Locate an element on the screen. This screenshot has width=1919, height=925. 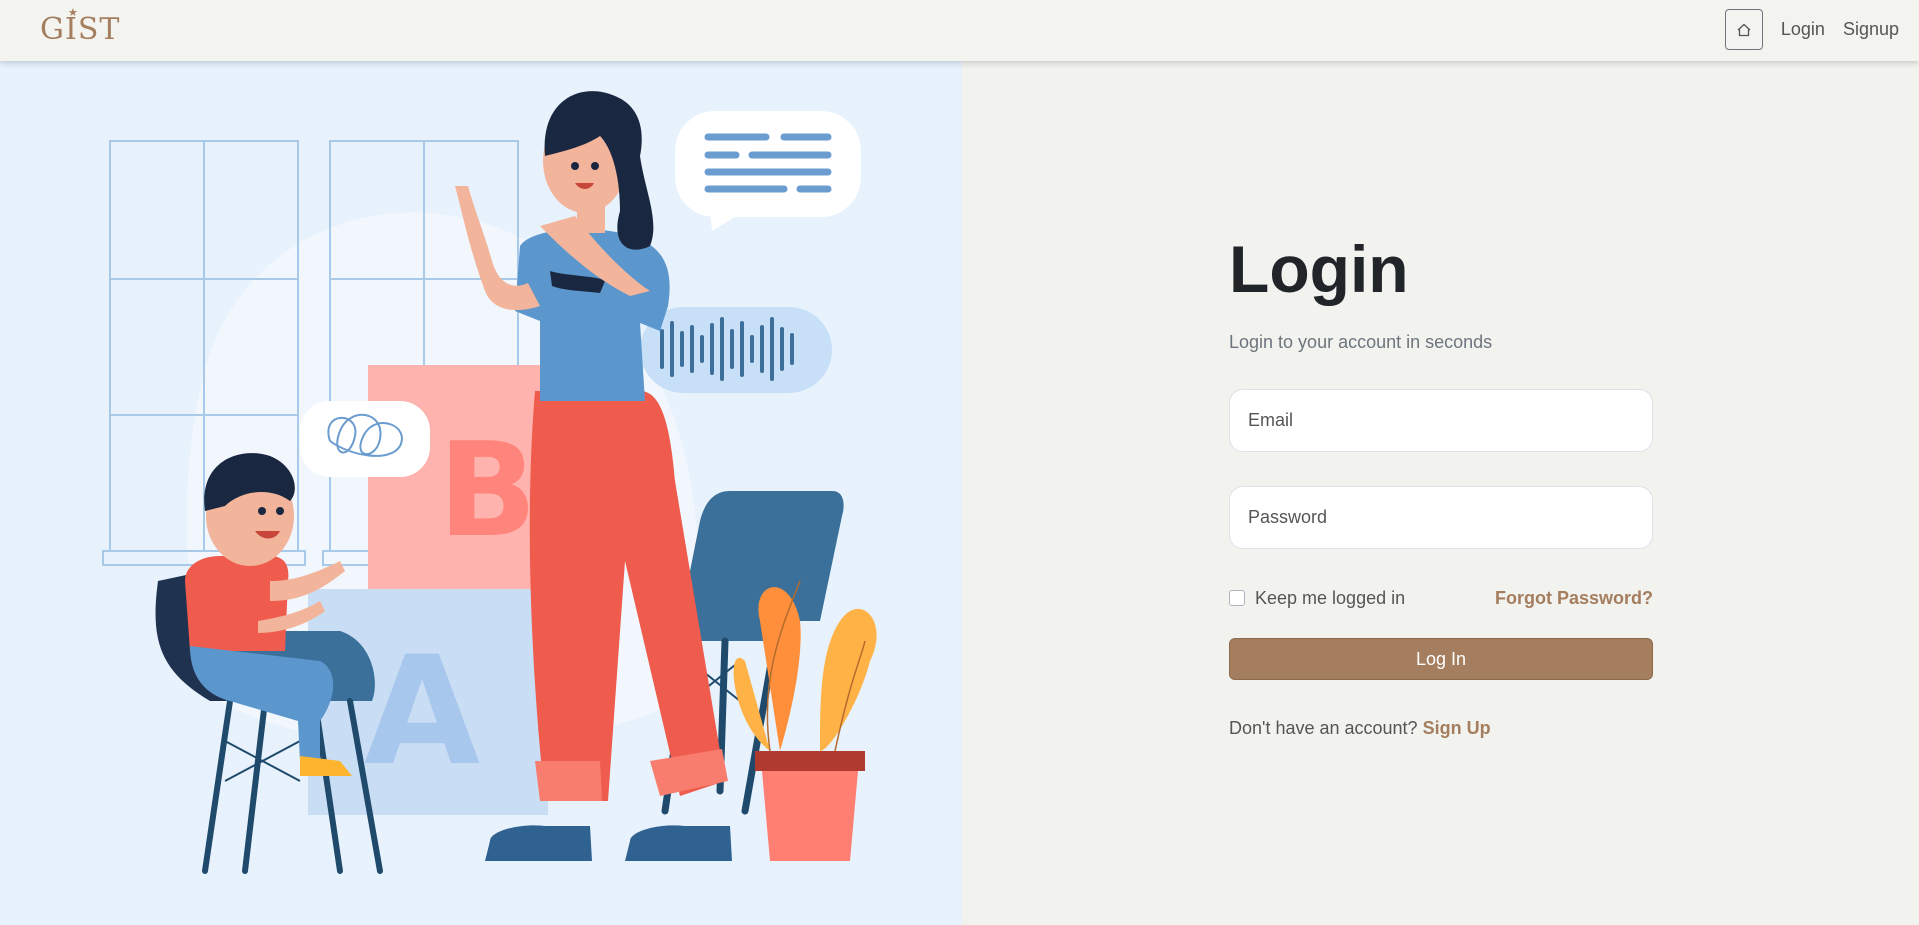
nav-signup-link: Signup is located at coordinates (1871, 29).